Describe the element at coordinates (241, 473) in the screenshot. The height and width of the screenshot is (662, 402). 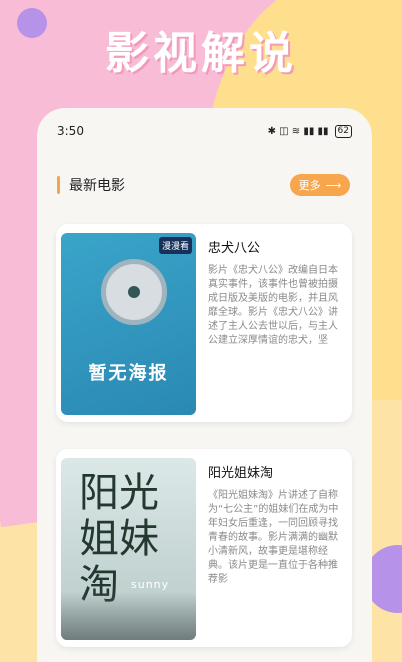
I see `movie-title: 阳光姐妹淘` at that location.